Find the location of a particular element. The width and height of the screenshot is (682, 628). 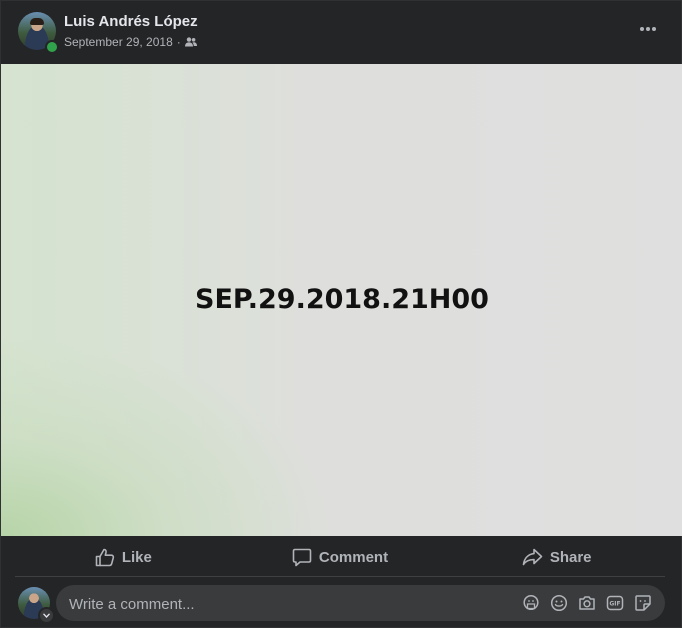

like-button: Like is located at coordinates (123, 557).